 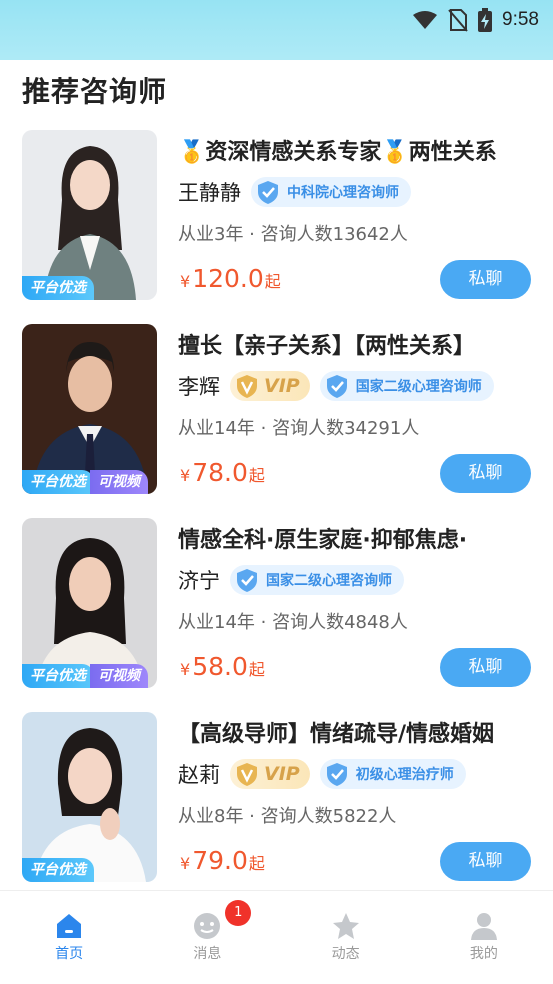 I want to click on price: ¥ 58.0 起, so click(x=222, y=666).